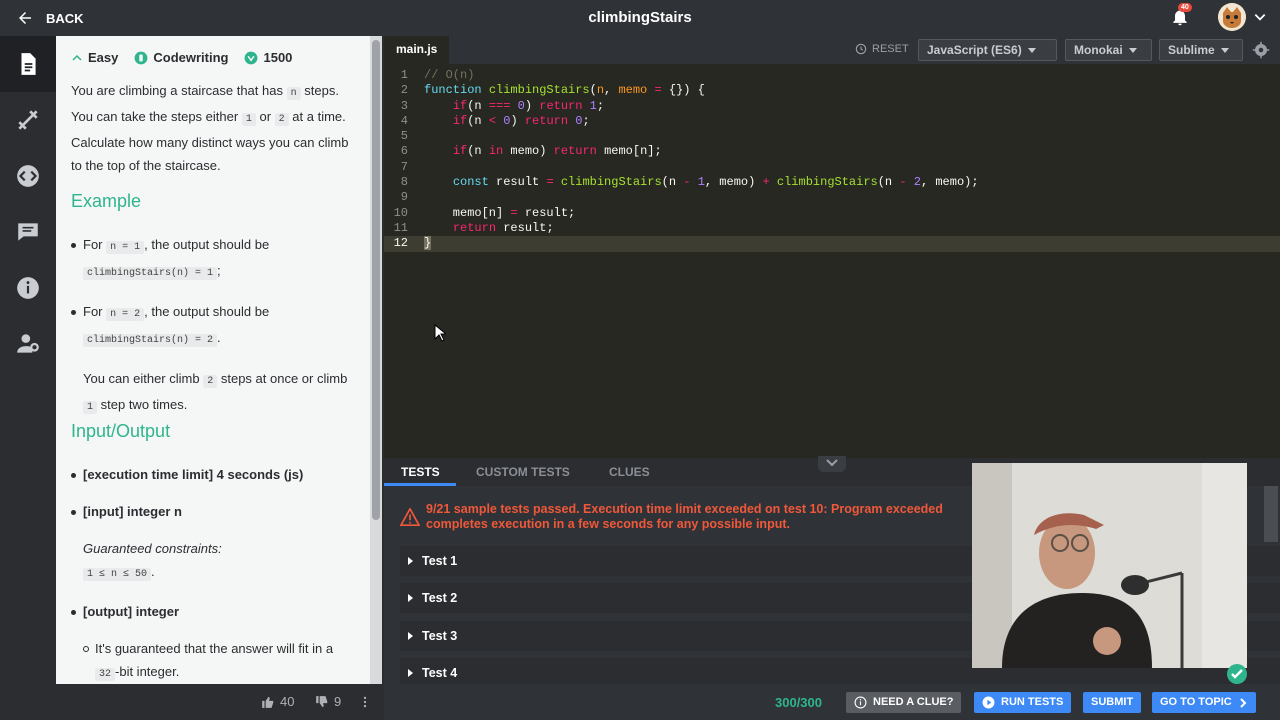 Image resolution: width=1280 pixels, height=720 pixels. What do you see at coordinates (420, 472) in the screenshot?
I see `tab-tests: TESTS` at bounding box center [420, 472].